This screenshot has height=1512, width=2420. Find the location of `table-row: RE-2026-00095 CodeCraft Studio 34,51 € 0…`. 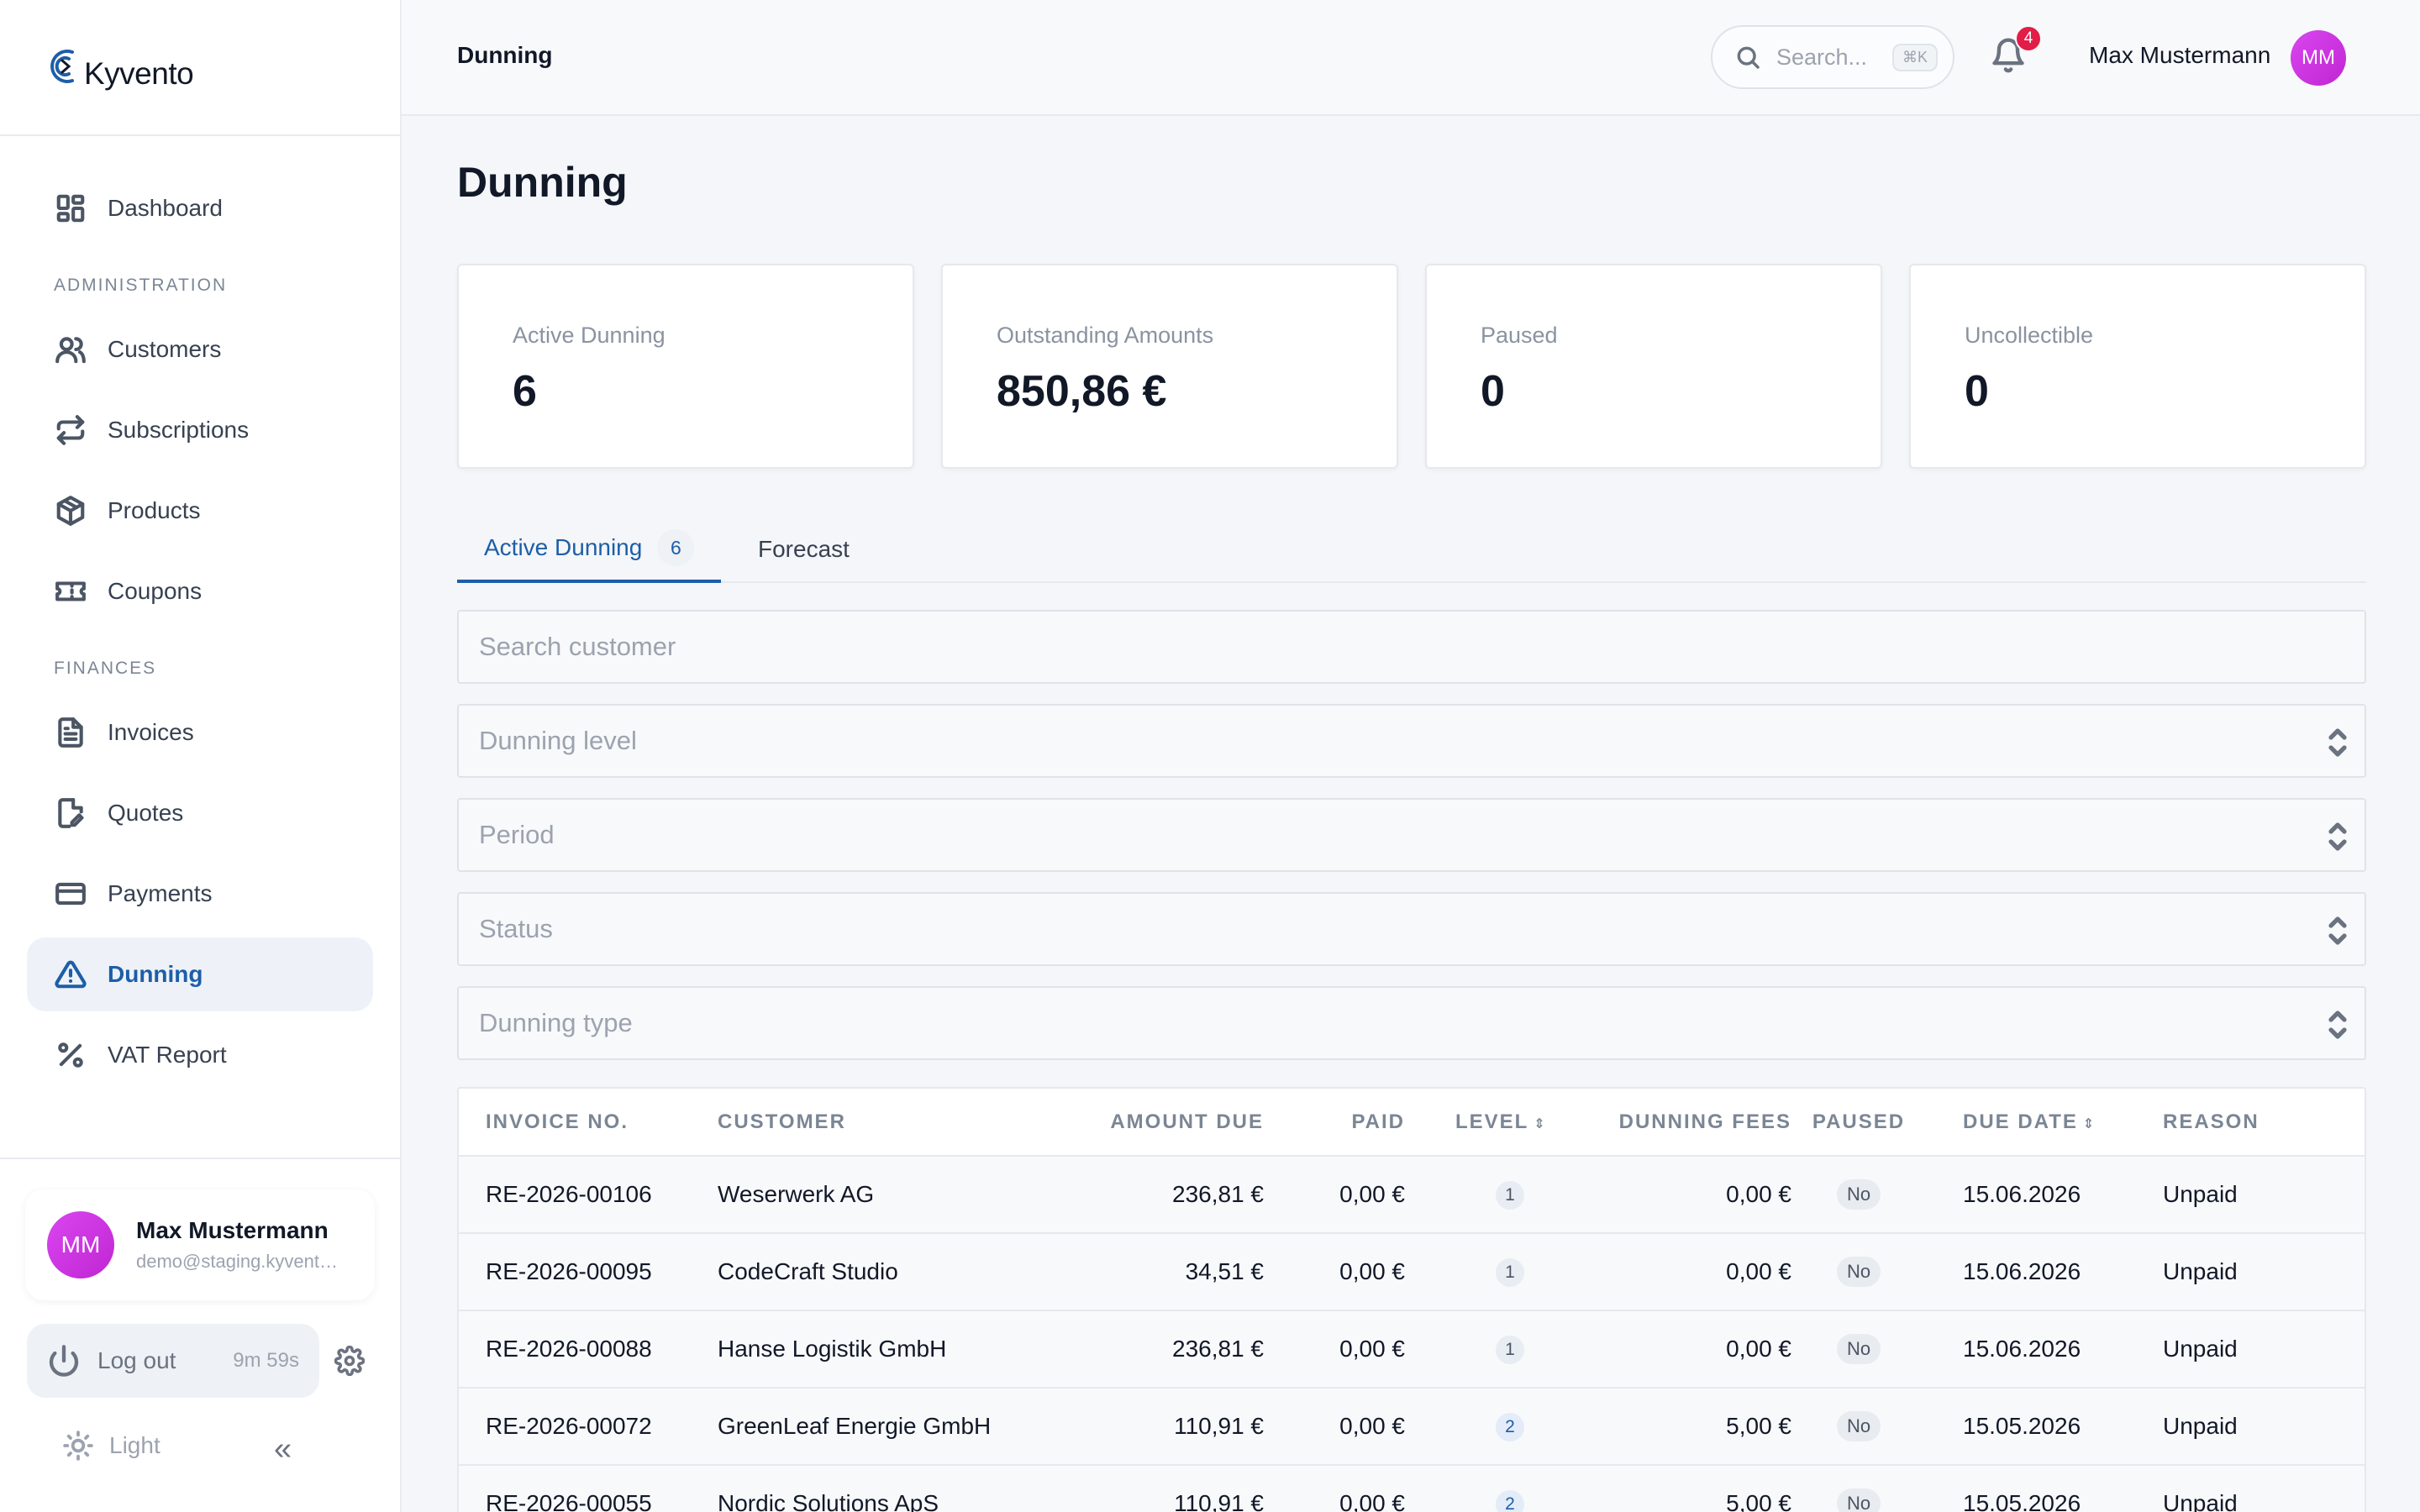

table-row: RE-2026-00095 CodeCraft Studio 34,51 € 0… is located at coordinates (1412, 1272).